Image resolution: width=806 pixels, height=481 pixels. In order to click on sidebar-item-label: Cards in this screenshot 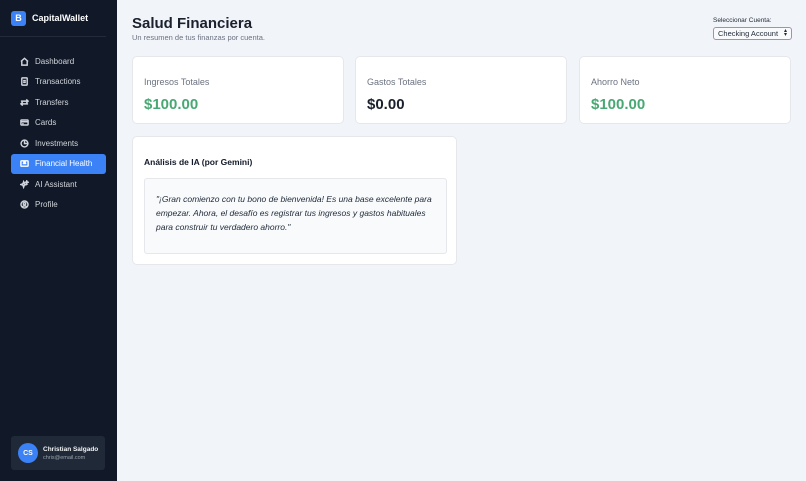, I will do `click(46, 122)`.